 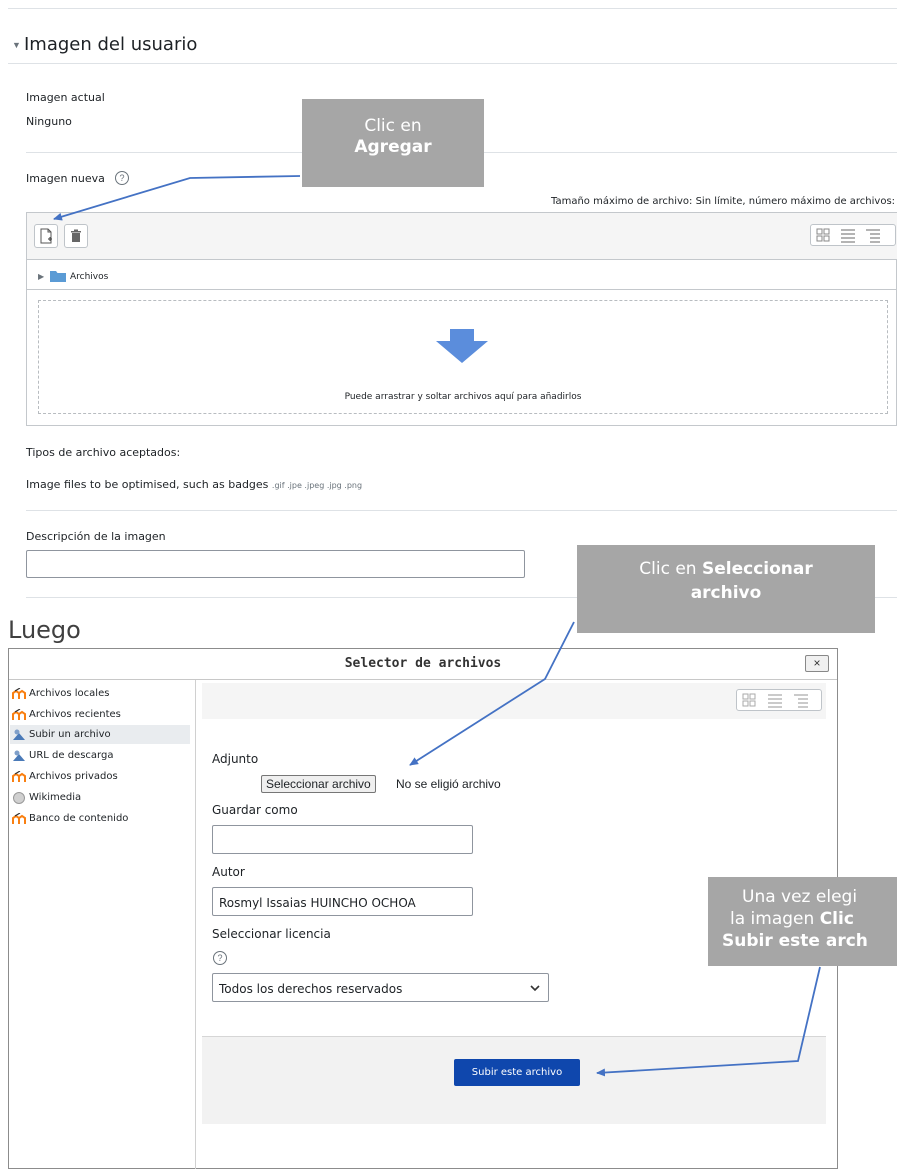 I want to click on arrow-to-upload-button, so click(x=708, y=1021).